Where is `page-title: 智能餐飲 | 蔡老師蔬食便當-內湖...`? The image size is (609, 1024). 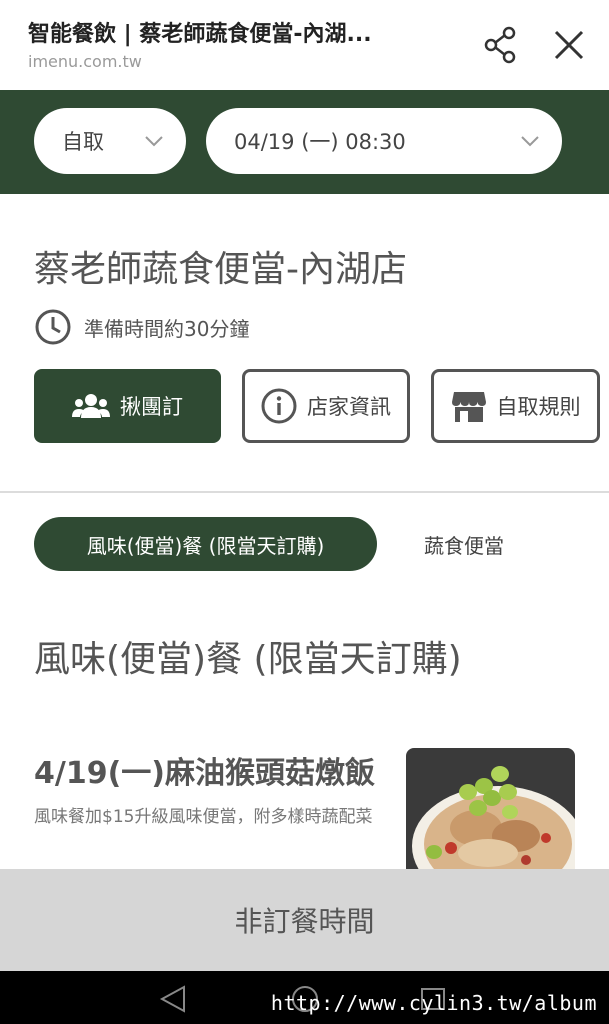
page-title: 智能餐飲 | 蔡老師蔬食便當-內湖... is located at coordinates (200, 34).